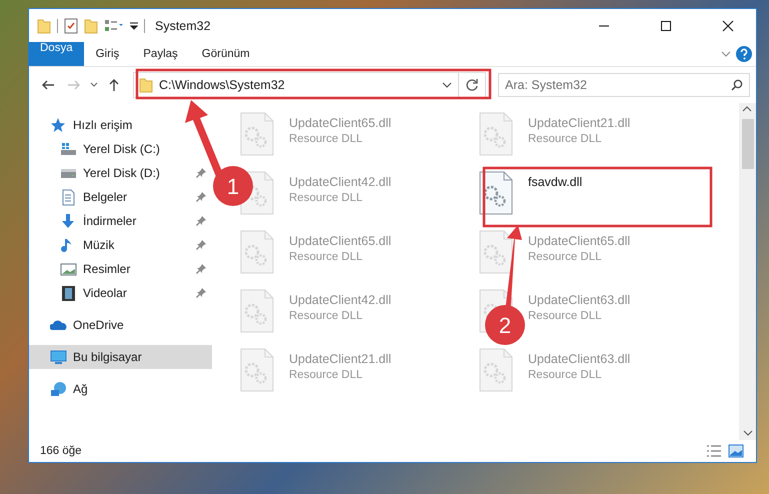  What do you see at coordinates (496, 193) in the screenshot?
I see `gear-file-icon` at bounding box center [496, 193].